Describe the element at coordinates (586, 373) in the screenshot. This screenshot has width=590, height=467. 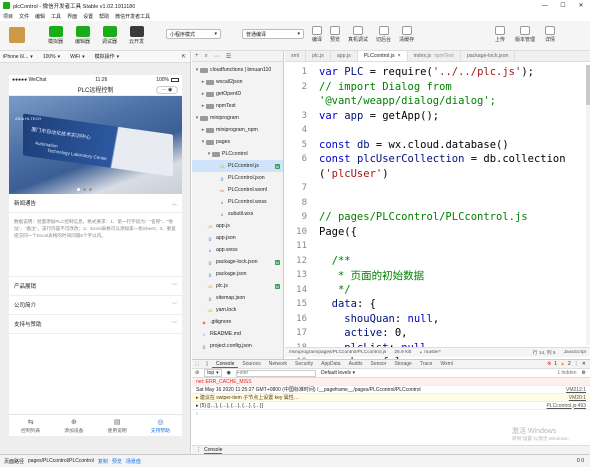
I see `console-settings-icon: ⚙` at that location.